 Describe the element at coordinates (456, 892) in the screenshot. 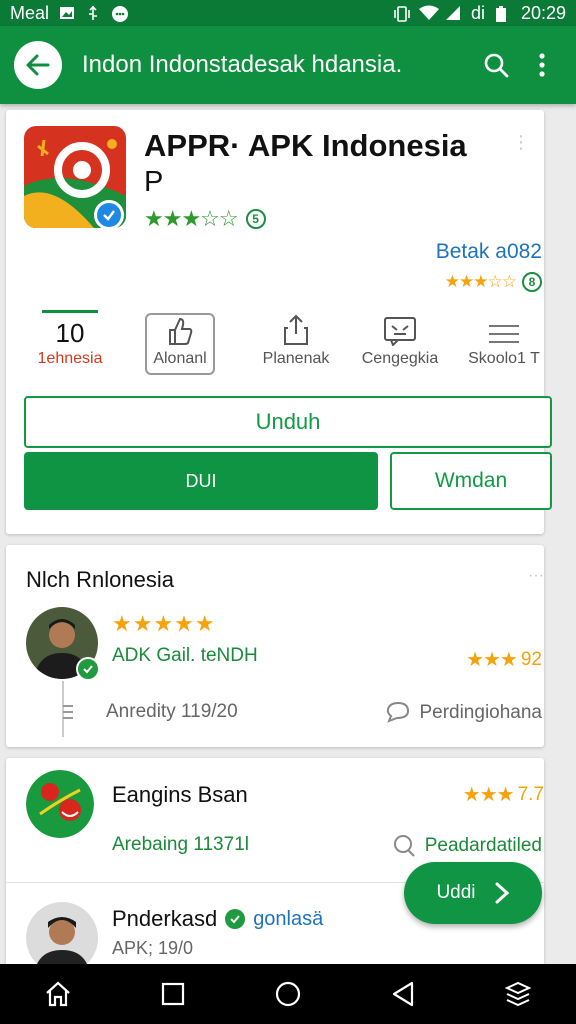

I see `fab-label: Uddi` at that location.